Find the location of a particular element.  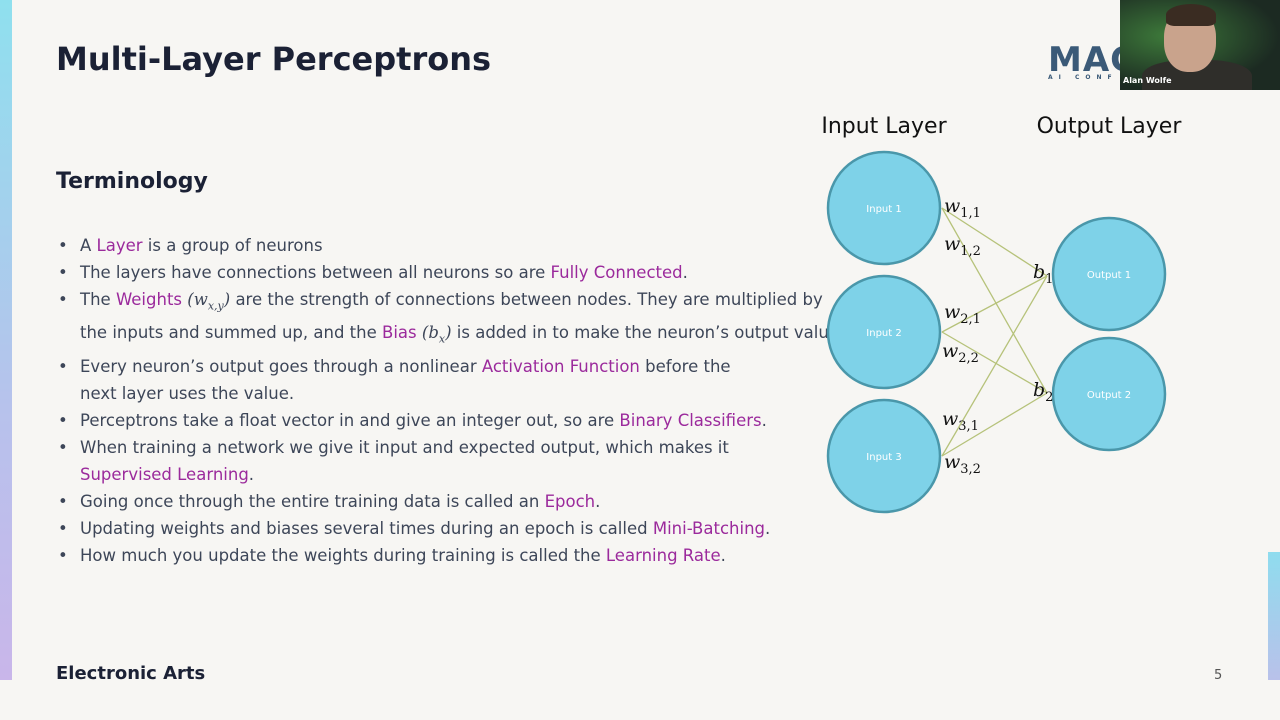

bias-label: b2 is located at coordinates (1043, 392).